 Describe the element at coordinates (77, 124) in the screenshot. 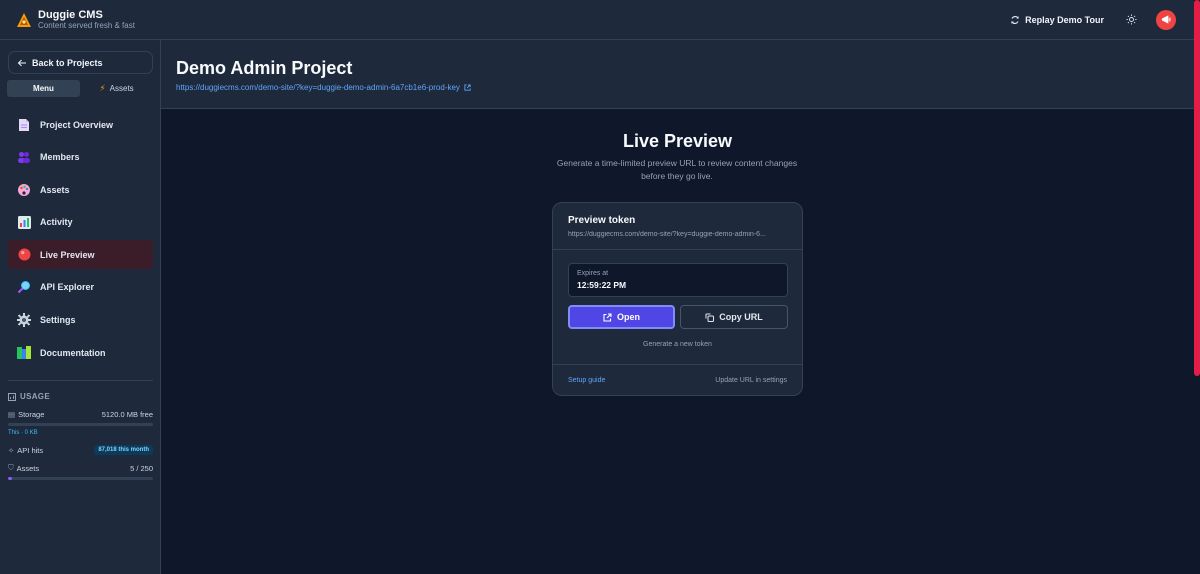

I see `sidebar-item-label: Project Overview` at that location.